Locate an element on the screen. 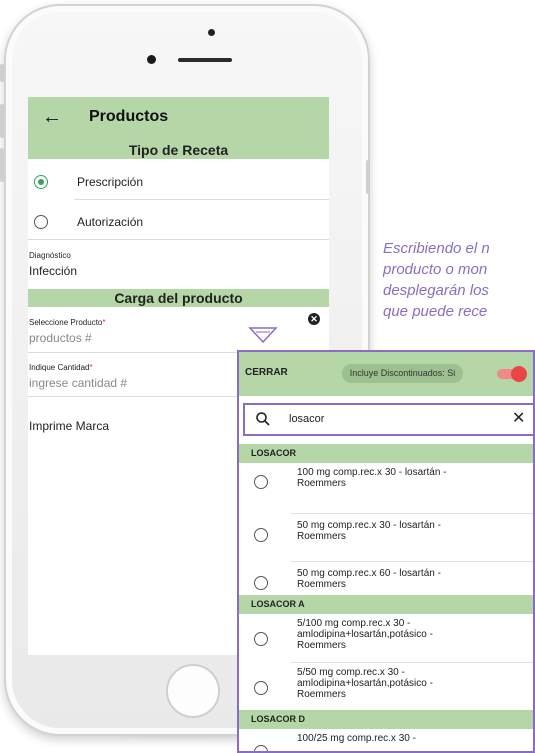  caption-line: que puede rece is located at coordinates (435, 311).